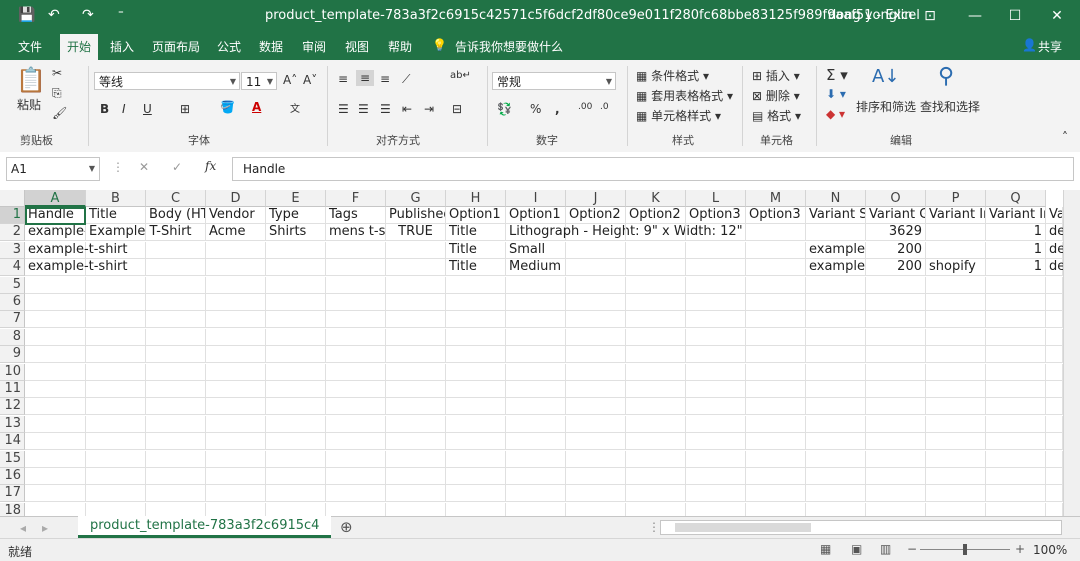 The image size is (1080, 561). I want to click on cell-h10, so click(476, 372).